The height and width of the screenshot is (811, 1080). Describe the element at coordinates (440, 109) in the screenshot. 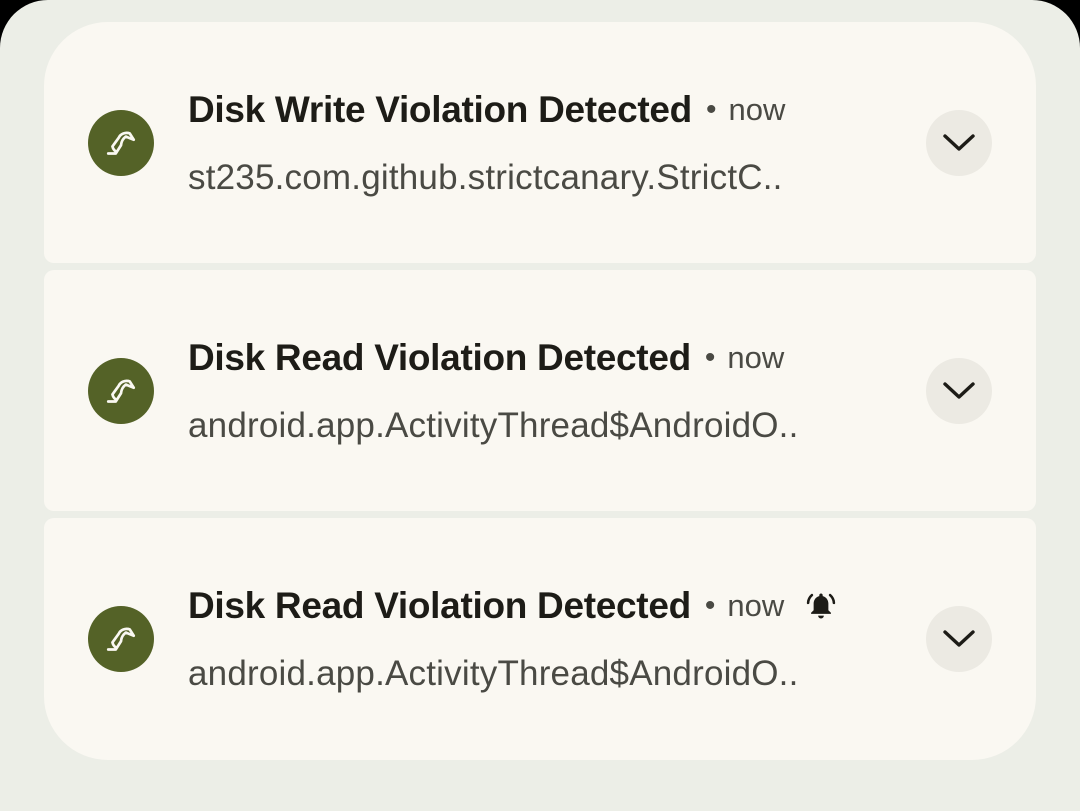

I see `notification-title: Disk Write Violation Detected` at that location.